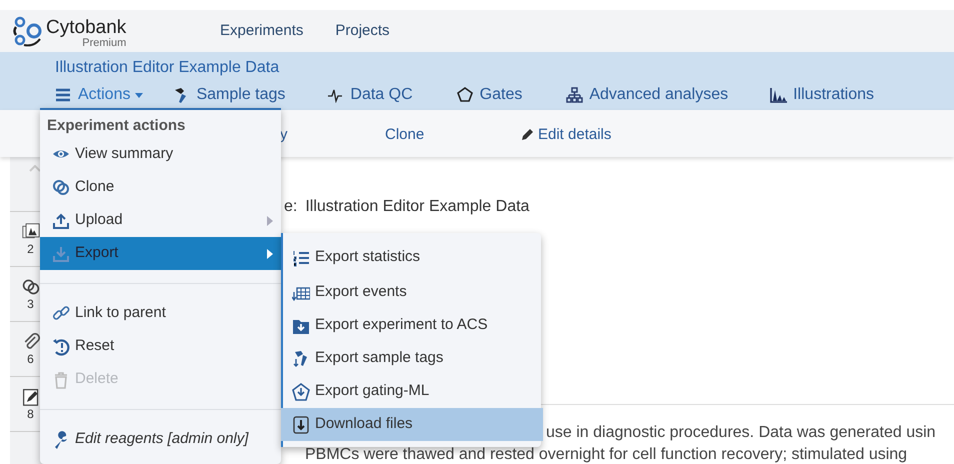 The height and width of the screenshot is (464, 954). Describe the element at coordinates (160, 154) in the screenshot. I see `menu-item: View summary` at that location.